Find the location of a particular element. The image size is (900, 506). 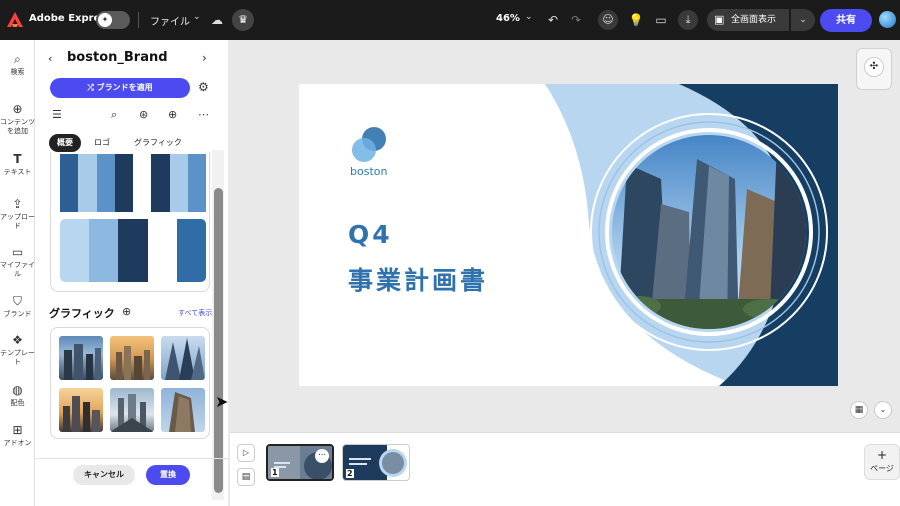

adobe-express-logo-icon is located at coordinates (15, 20).